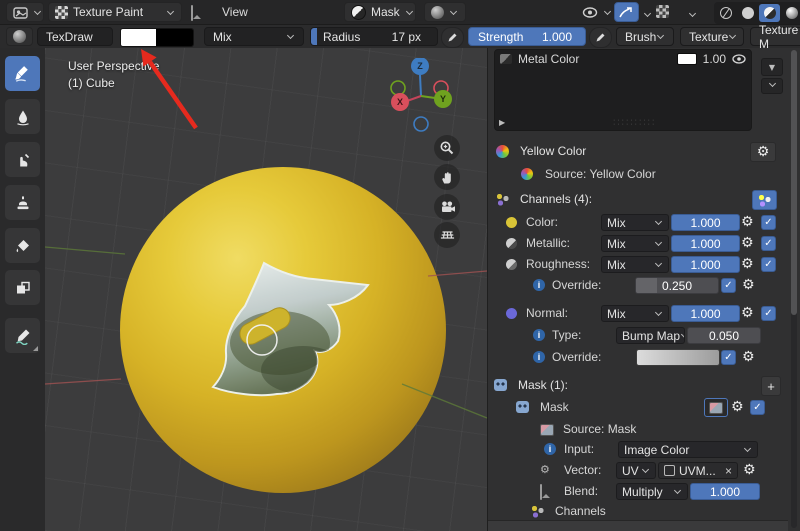  What do you see at coordinates (447, 207) in the screenshot?
I see `camera-view-button` at bounding box center [447, 207].